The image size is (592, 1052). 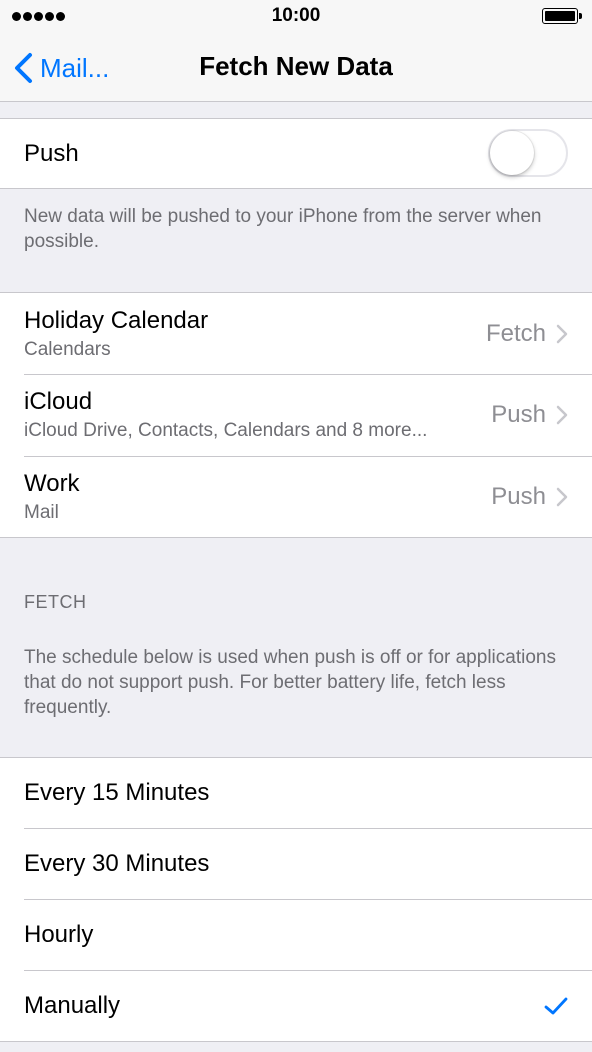 I want to click on fetch-section-header: FETCH, so click(x=55, y=602).